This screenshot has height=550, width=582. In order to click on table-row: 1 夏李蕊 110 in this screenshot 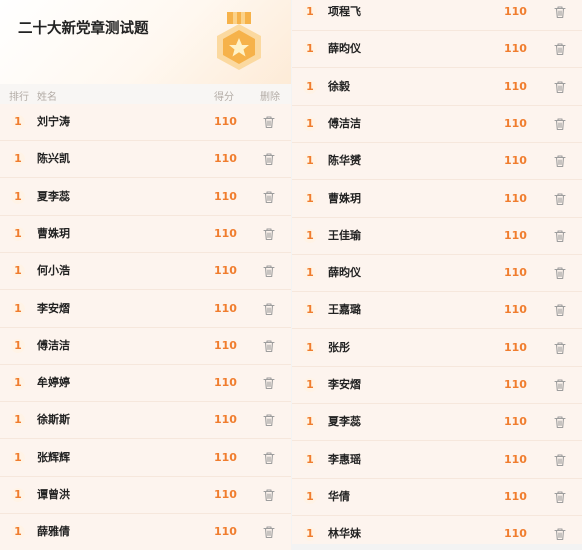, I will do `click(145, 197)`.